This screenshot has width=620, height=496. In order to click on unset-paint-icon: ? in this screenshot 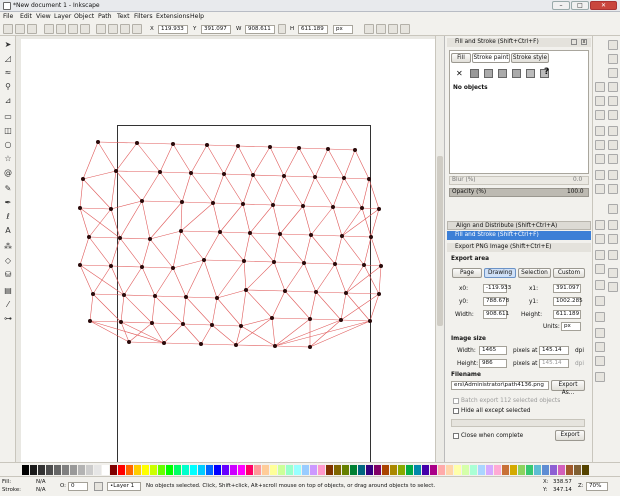, I will do `click(546, 72)`.